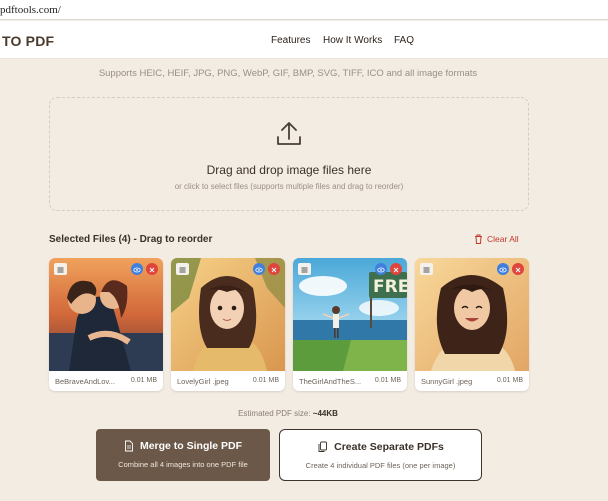  I want to click on file-name: LovelyGirl .jpeg, so click(203, 381).